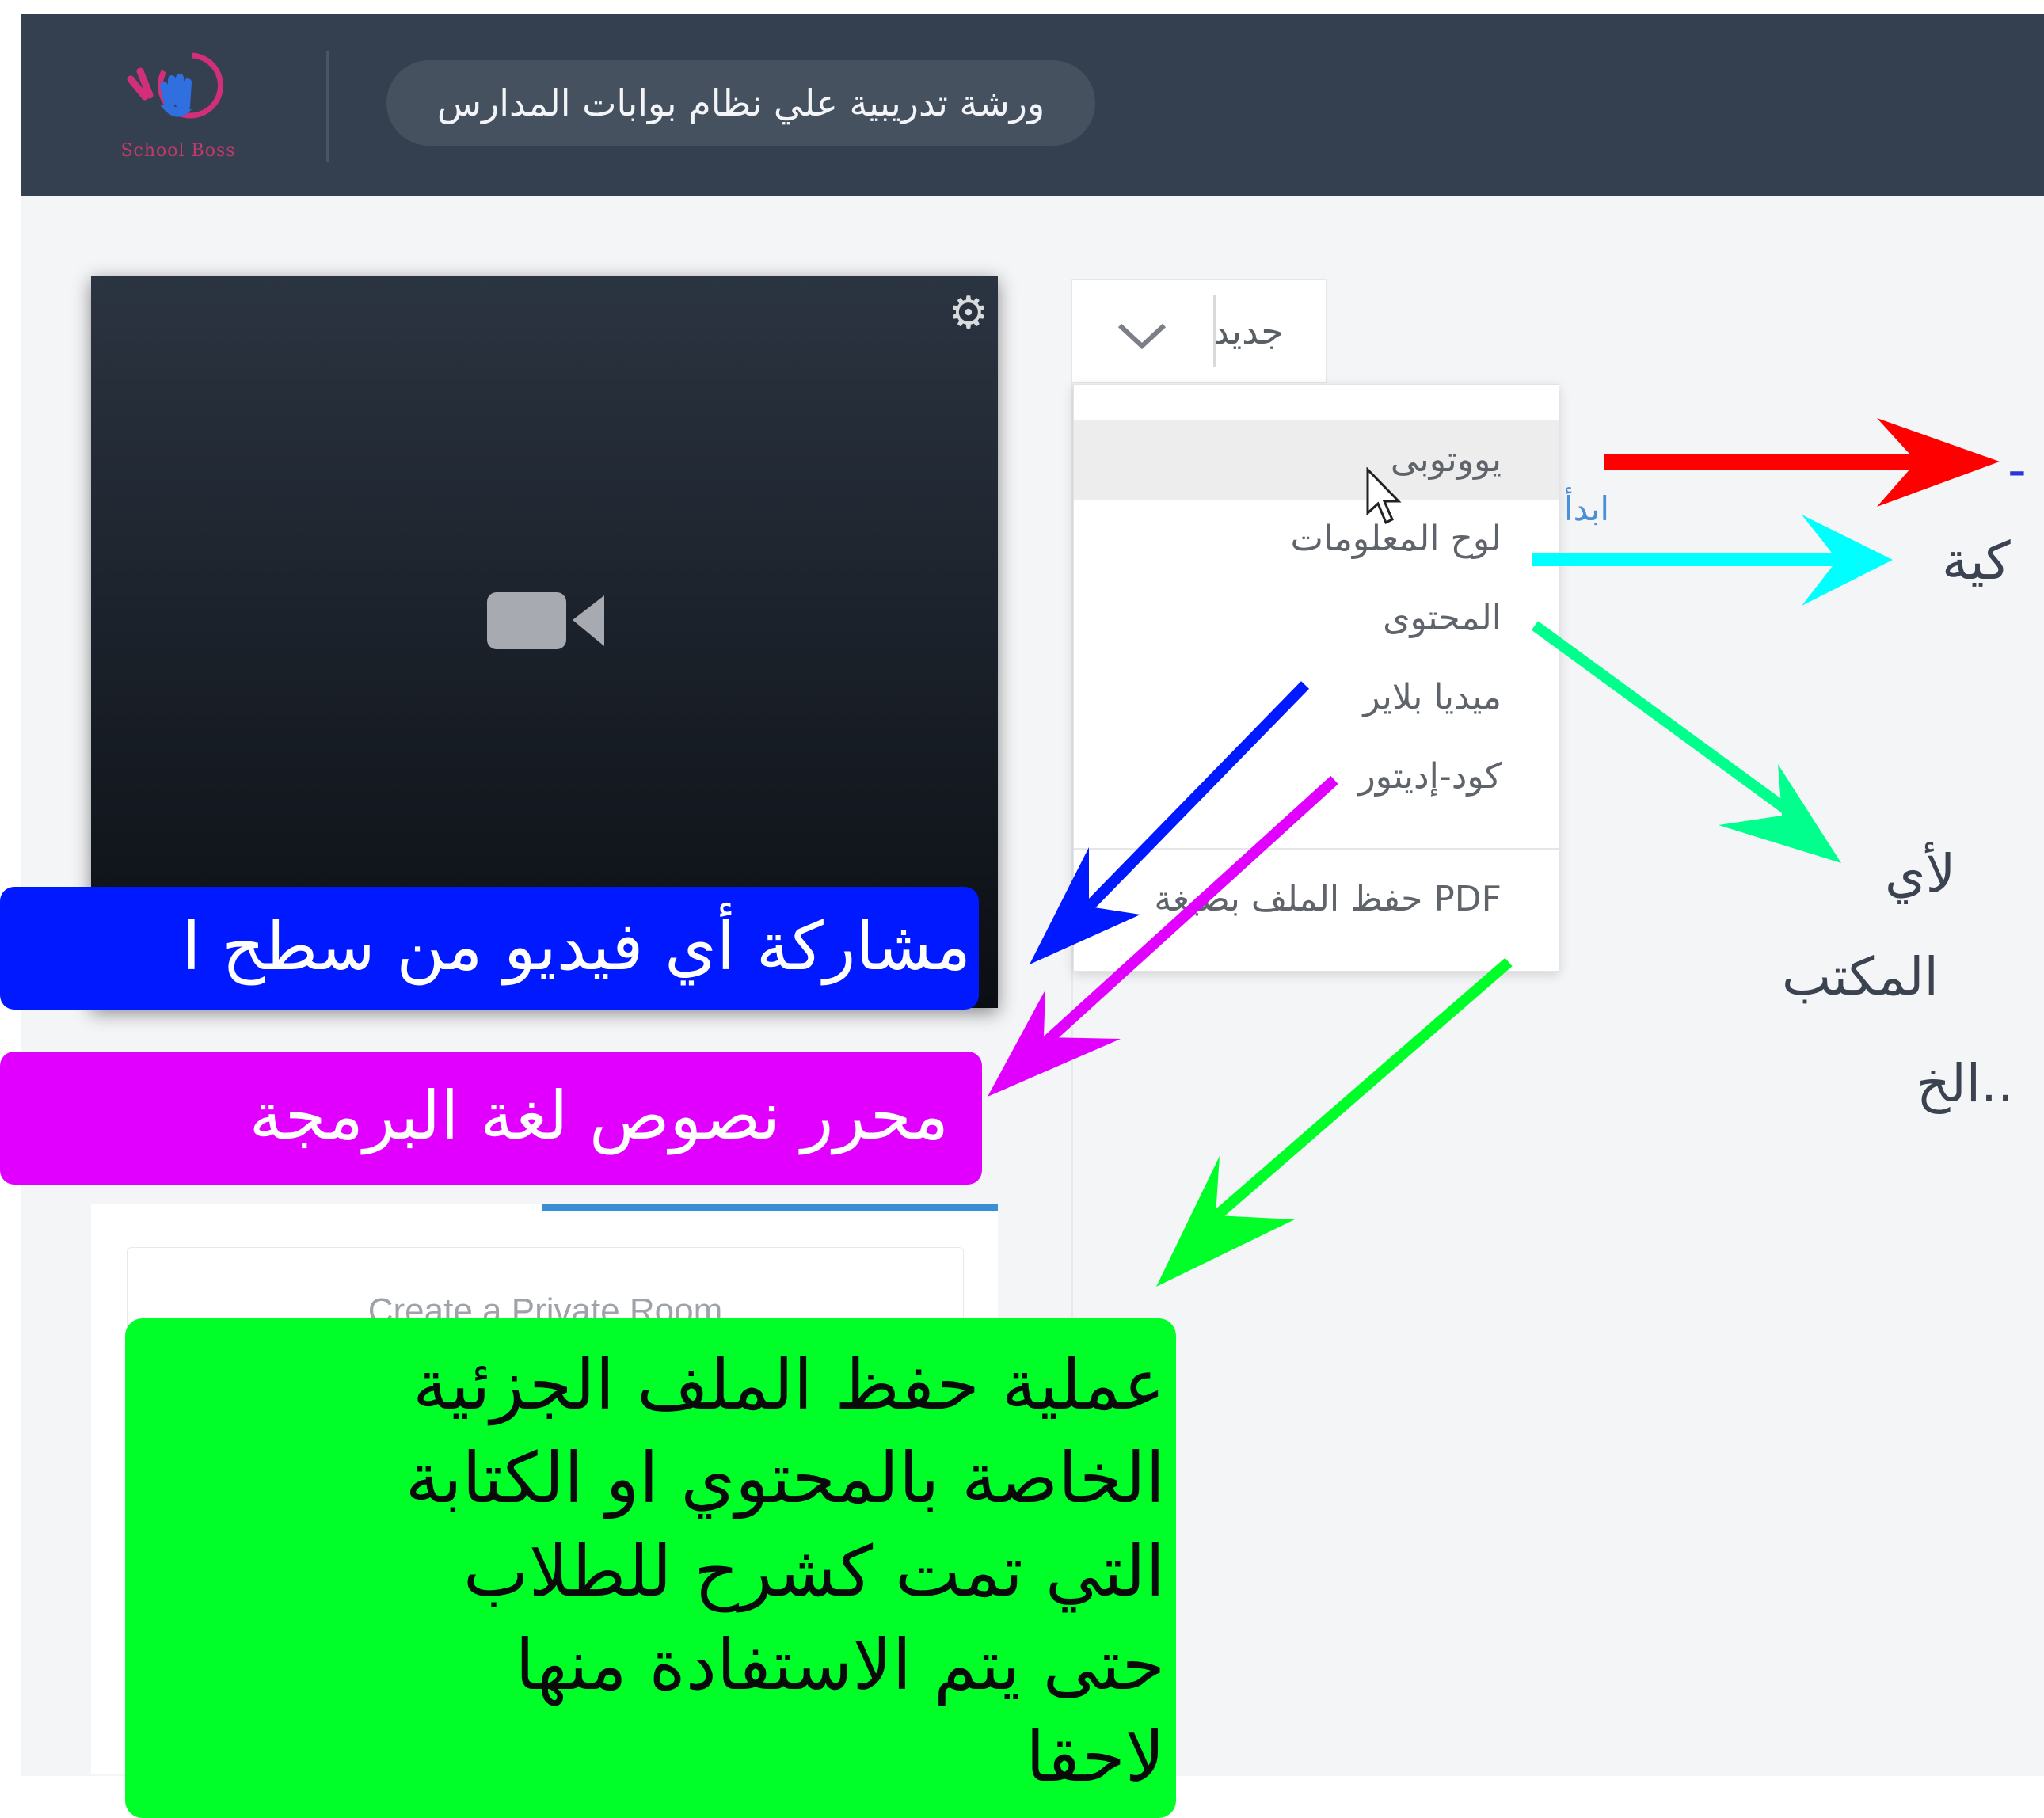 This screenshot has height=1818, width=2044. I want to click on code-editor-callout: محرر نصوص لغة البرمجة, so click(491, 1118).